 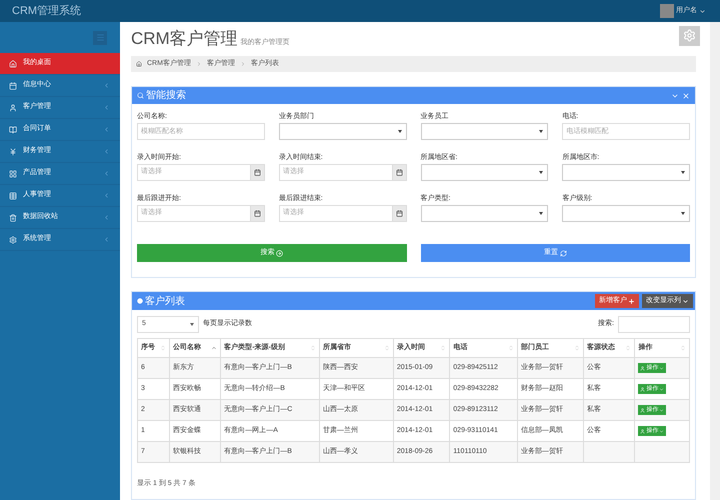 What do you see at coordinates (214, 348) in the screenshot?
I see `sort-ascending-icon` at bounding box center [214, 348].